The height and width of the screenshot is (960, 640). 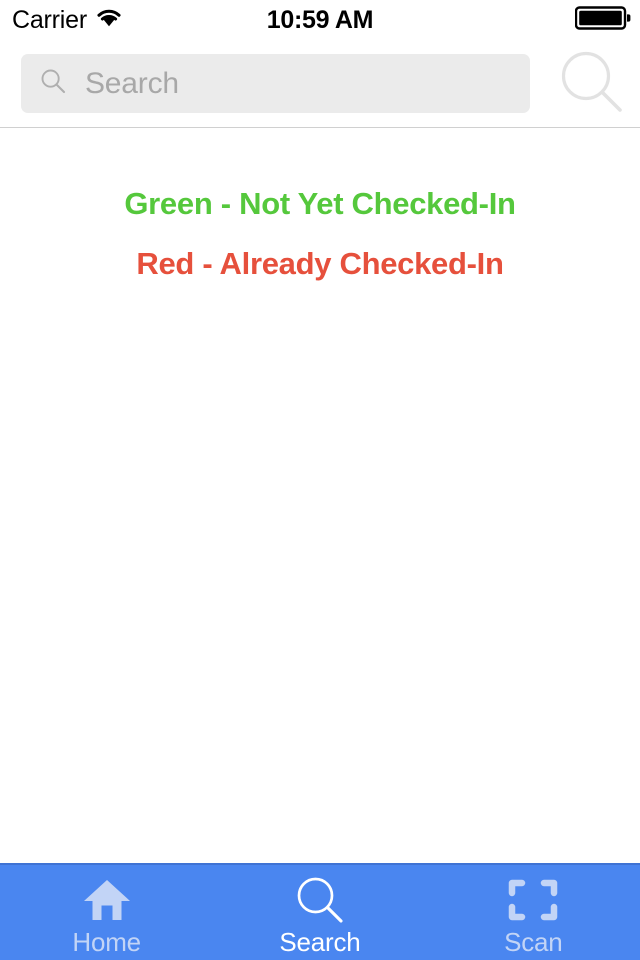 I want to click on tab-scan: Scan, so click(x=533, y=912).